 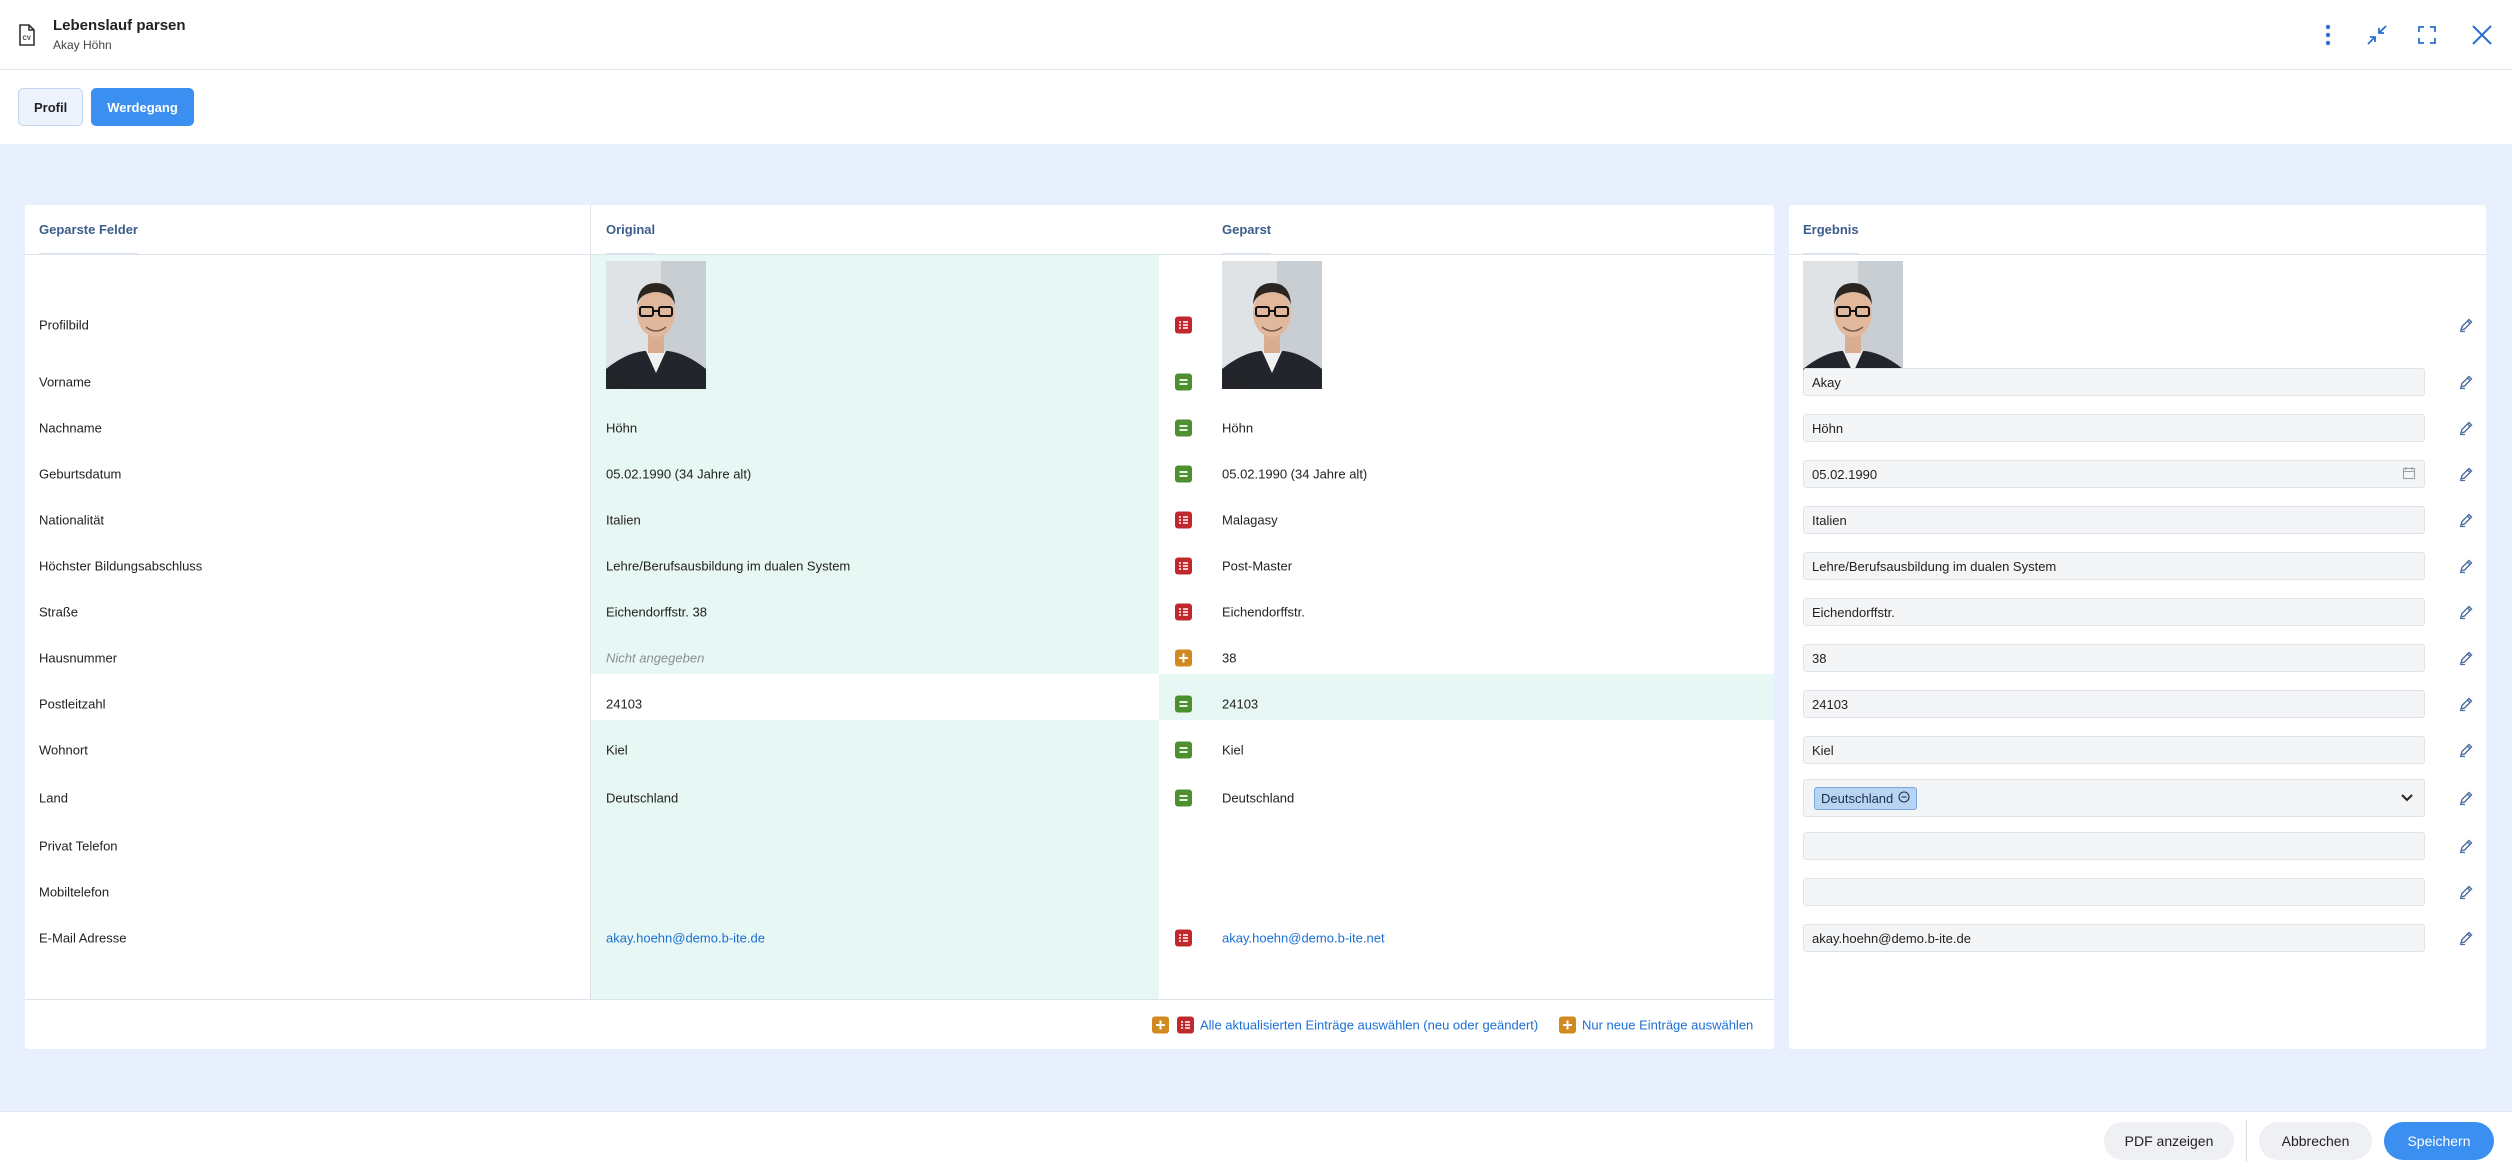 I want to click on dialog-title: Lebenslauf parsen, so click(x=119, y=25).